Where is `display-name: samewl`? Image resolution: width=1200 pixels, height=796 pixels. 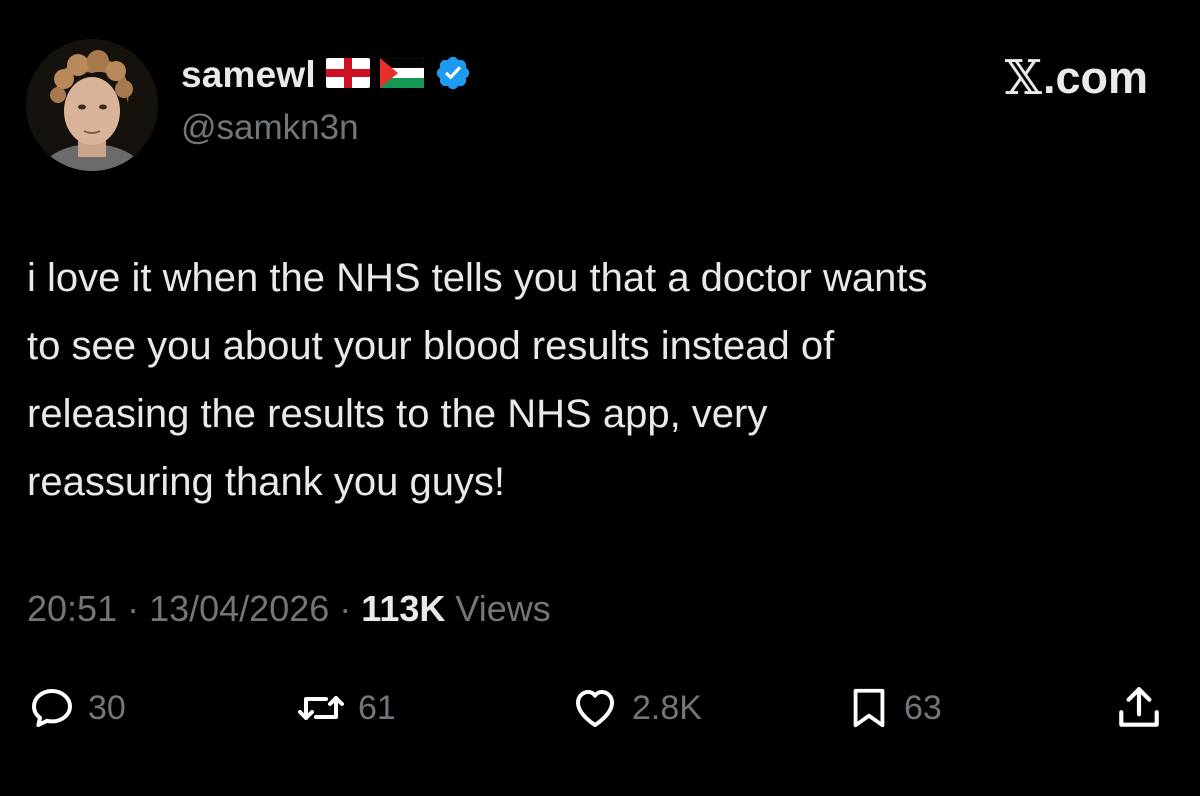
display-name: samewl is located at coordinates (248, 75).